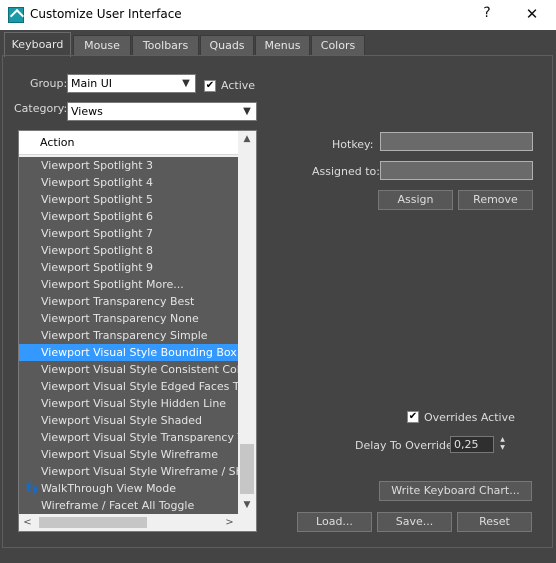 Image resolution: width=556 pixels, height=563 pixels. I want to click on list-item-label: Viewport Spotlight 8, so click(97, 250).